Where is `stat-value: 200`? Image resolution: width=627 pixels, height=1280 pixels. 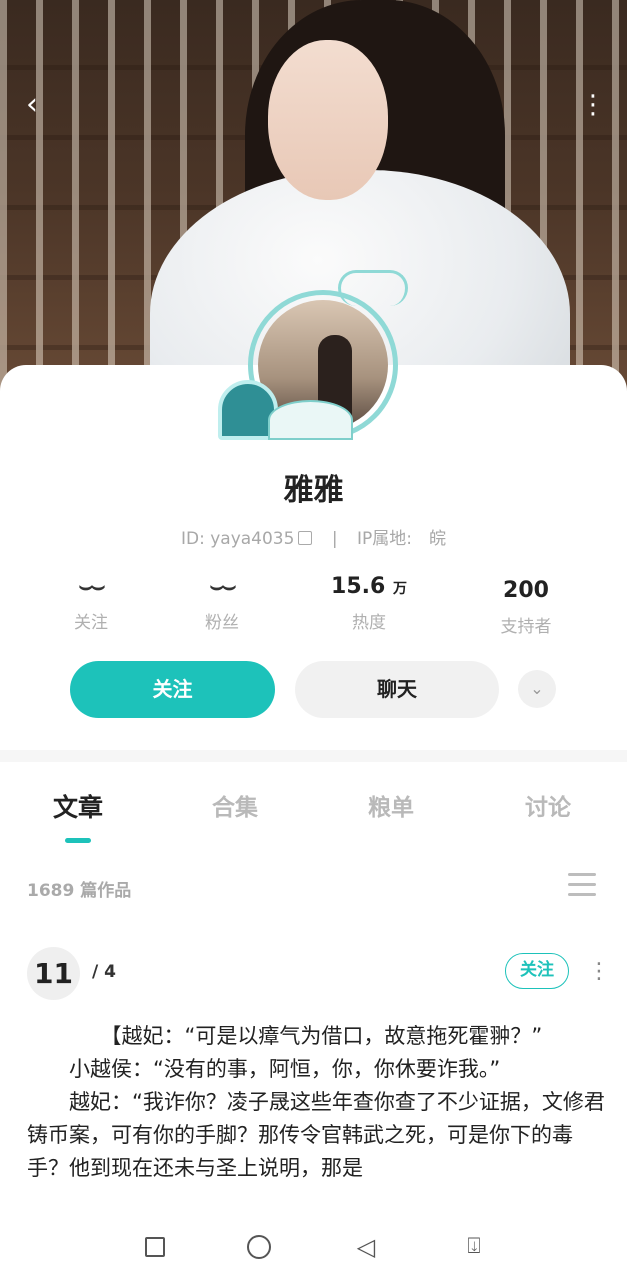 stat-value: 200 is located at coordinates (526, 590).